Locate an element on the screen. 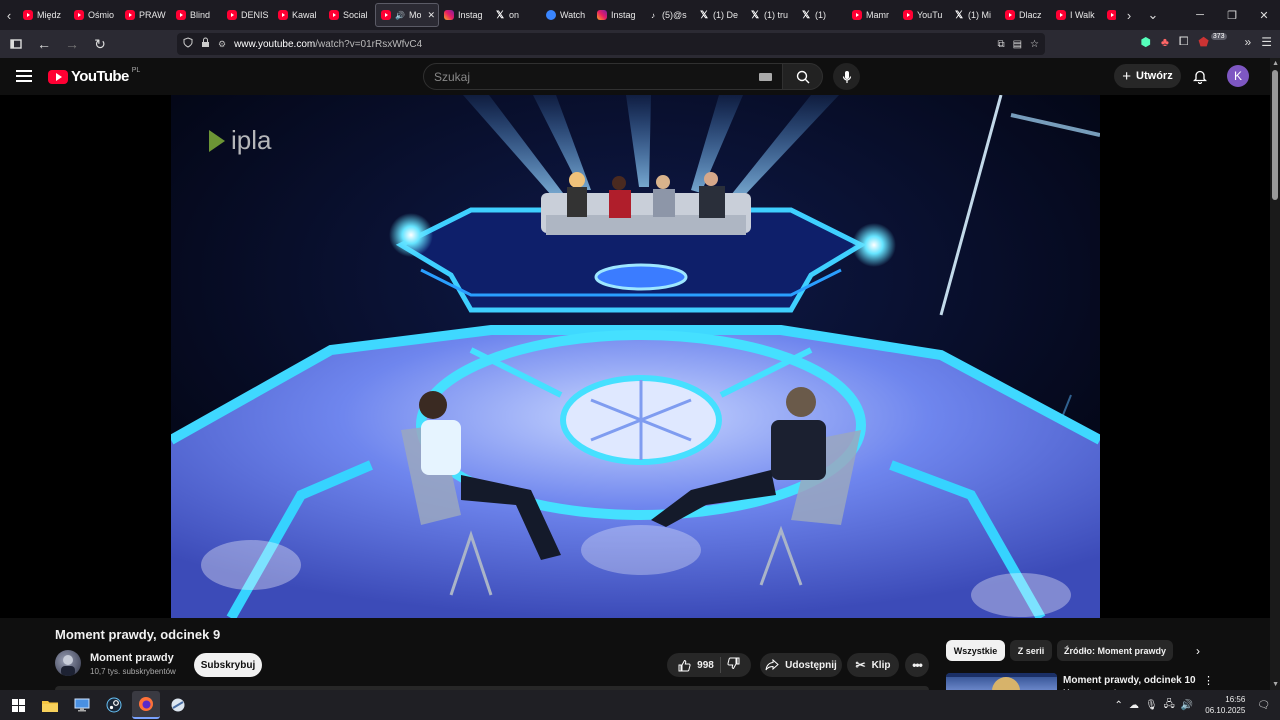 This screenshot has height=720, width=1280. scroll-down-icon: ▼ is located at coordinates (1275, 684).